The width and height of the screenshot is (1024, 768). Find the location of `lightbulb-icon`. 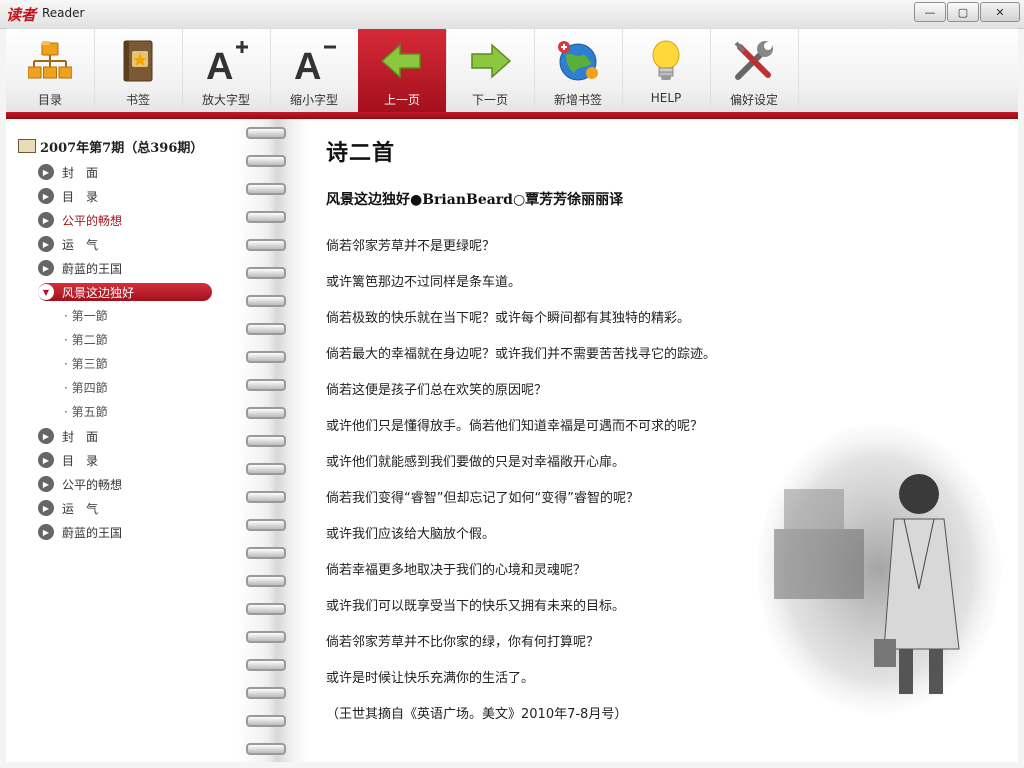

lightbulb-icon is located at coordinates (666, 60).